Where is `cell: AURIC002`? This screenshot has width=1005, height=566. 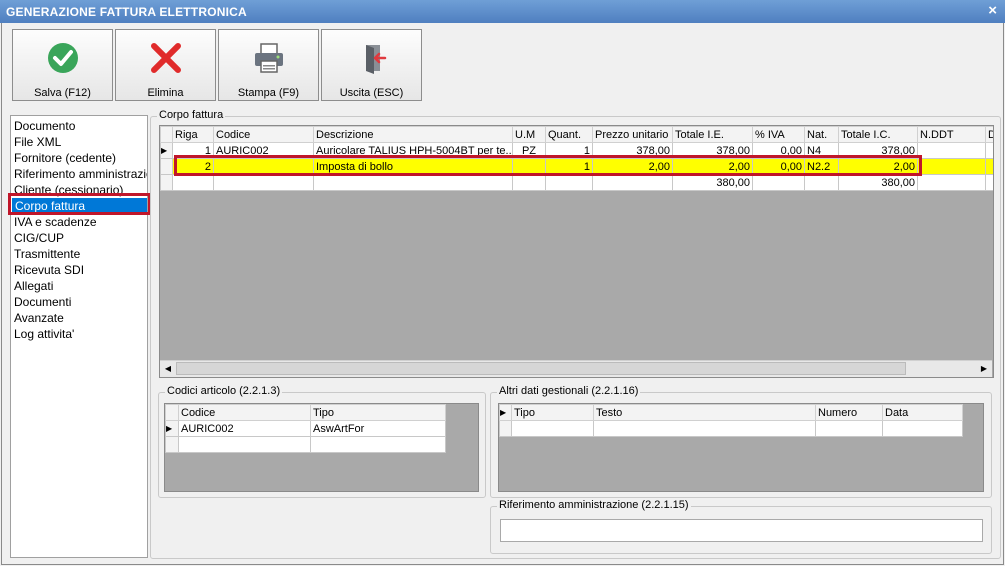
cell: AURIC002 is located at coordinates (244, 428).